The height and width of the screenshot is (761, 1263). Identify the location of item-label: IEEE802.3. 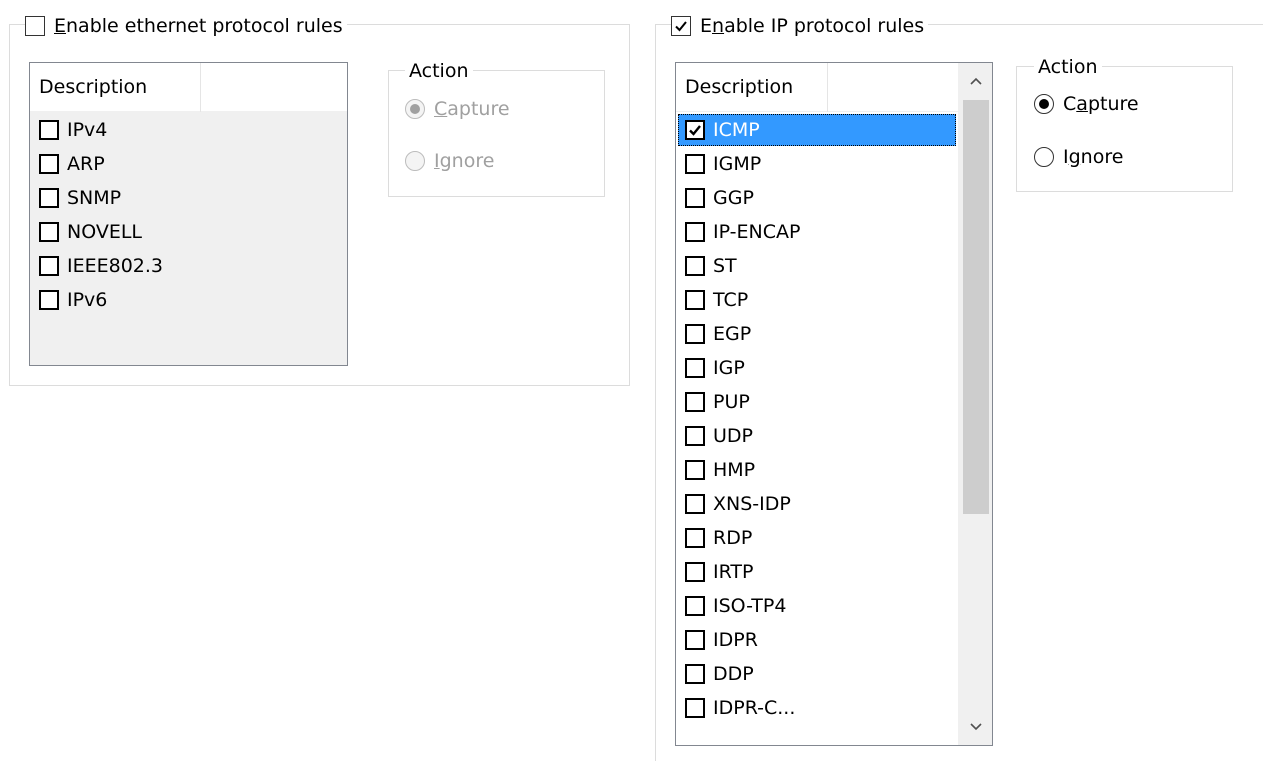
(115, 266).